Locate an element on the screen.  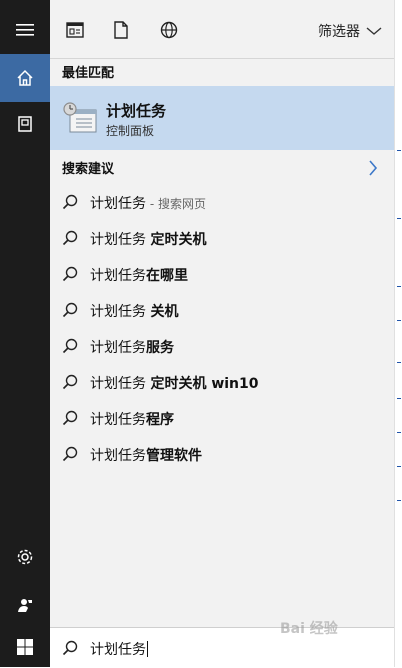
suggestion-item: 计划任务 定时关机 win10 is located at coordinates (222, 382).